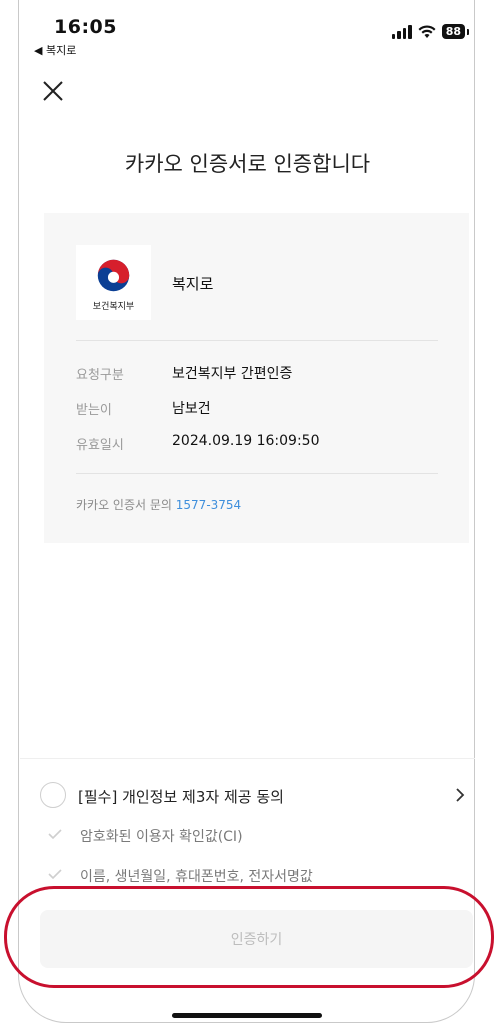 The width and height of the screenshot is (495, 1023). What do you see at coordinates (53, 795) in the screenshot?
I see `consent-radio` at bounding box center [53, 795].